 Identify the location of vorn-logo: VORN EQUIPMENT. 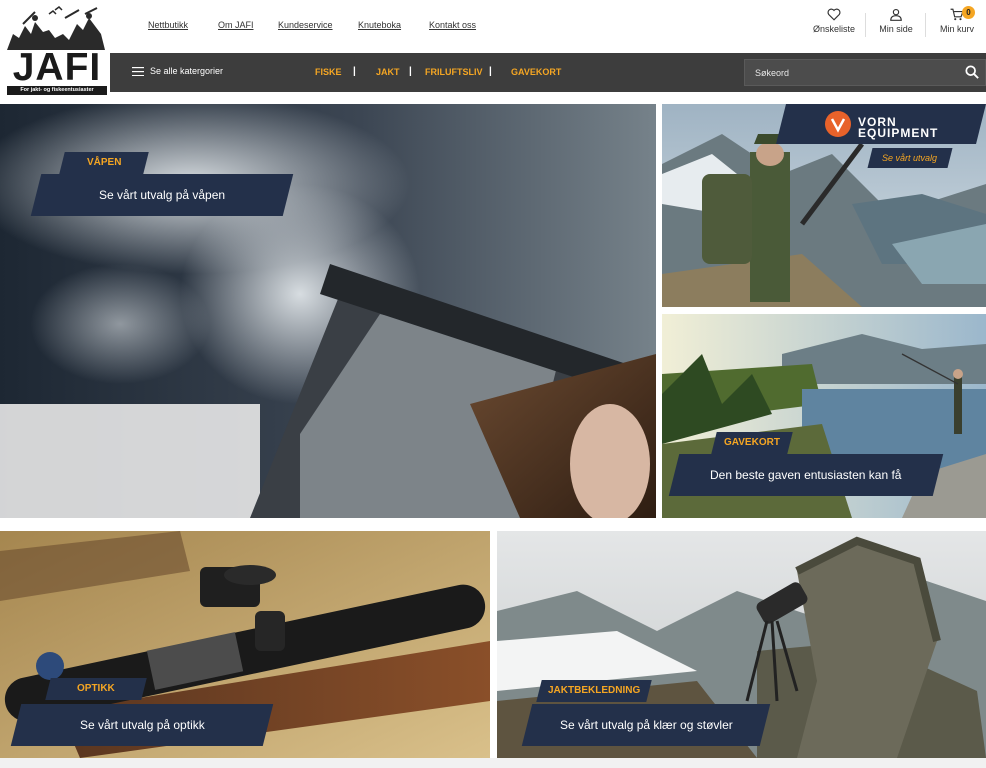
(898, 127).